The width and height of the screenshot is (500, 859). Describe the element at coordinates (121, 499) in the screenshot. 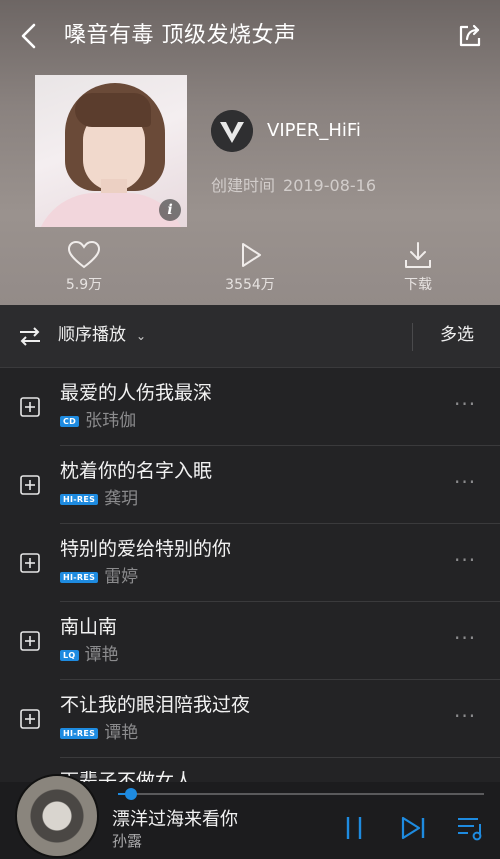

I see `song-artist: 龚玥` at that location.